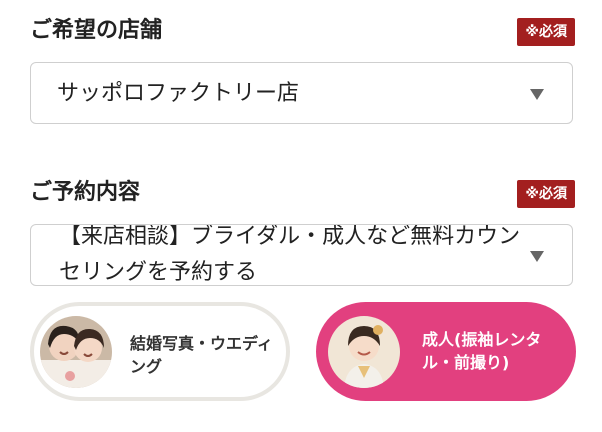 This screenshot has width=602, height=432. What do you see at coordinates (302, 32) in the screenshot?
I see `store-section-header: ご希望の店舗 ※必須` at bounding box center [302, 32].